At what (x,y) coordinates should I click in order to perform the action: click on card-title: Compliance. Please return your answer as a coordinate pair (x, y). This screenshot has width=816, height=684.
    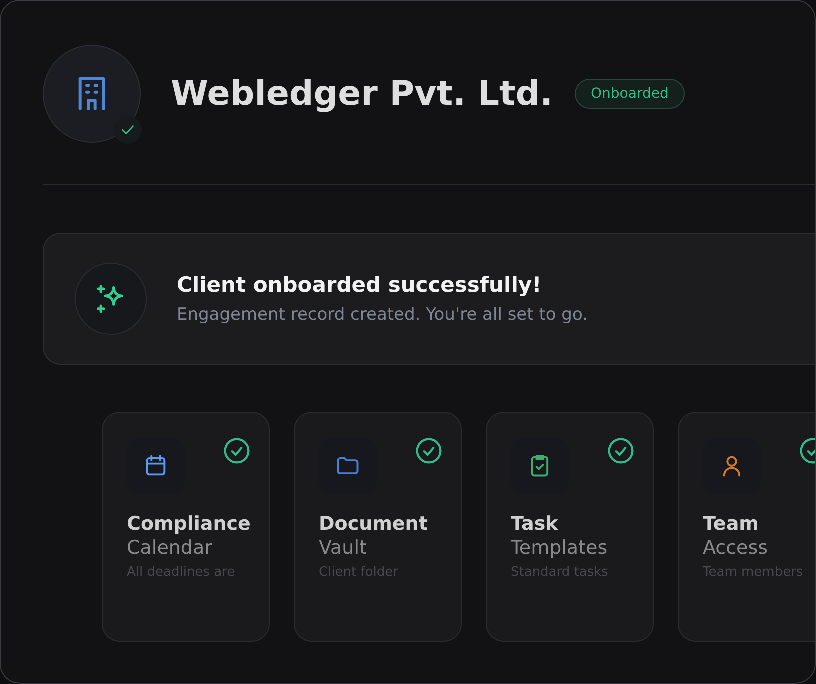
    Looking at the image, I should click on (189, 524).